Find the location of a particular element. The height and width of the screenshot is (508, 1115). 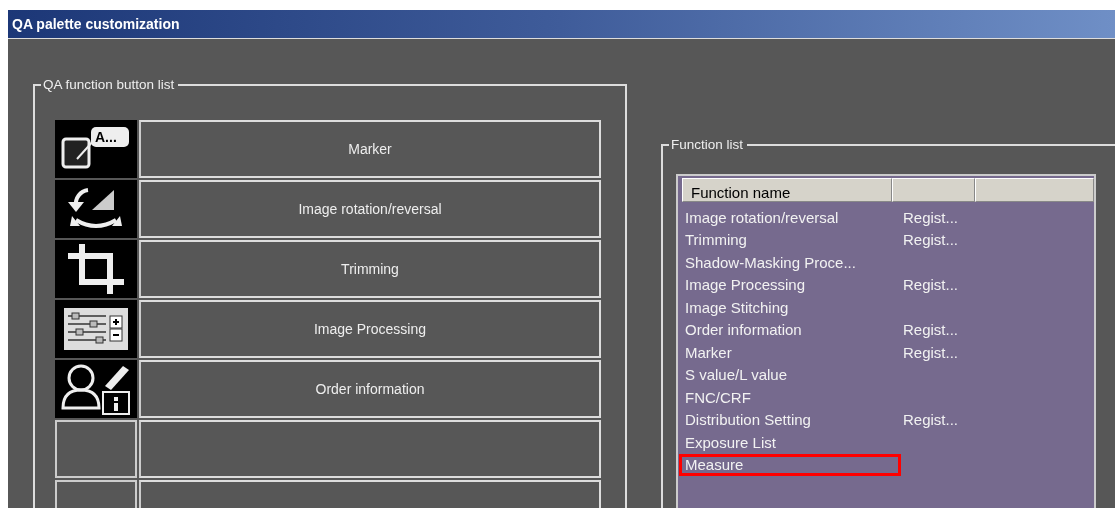

function-button: Image Processing is located at coordinates (370, 329).